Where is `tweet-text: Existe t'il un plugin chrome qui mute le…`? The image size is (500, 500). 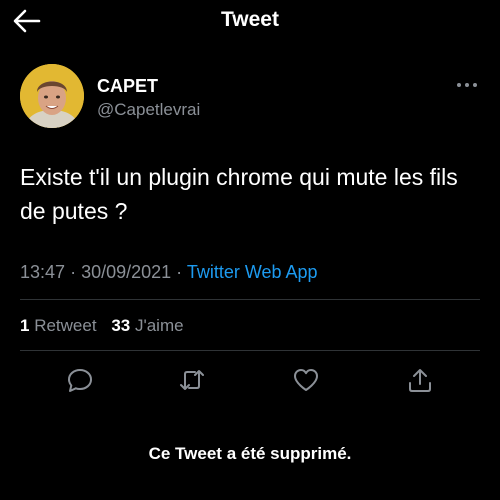
tweet-text: Existe t'il un plugin chrome qui mute le… is located at coordinates (239, 194).